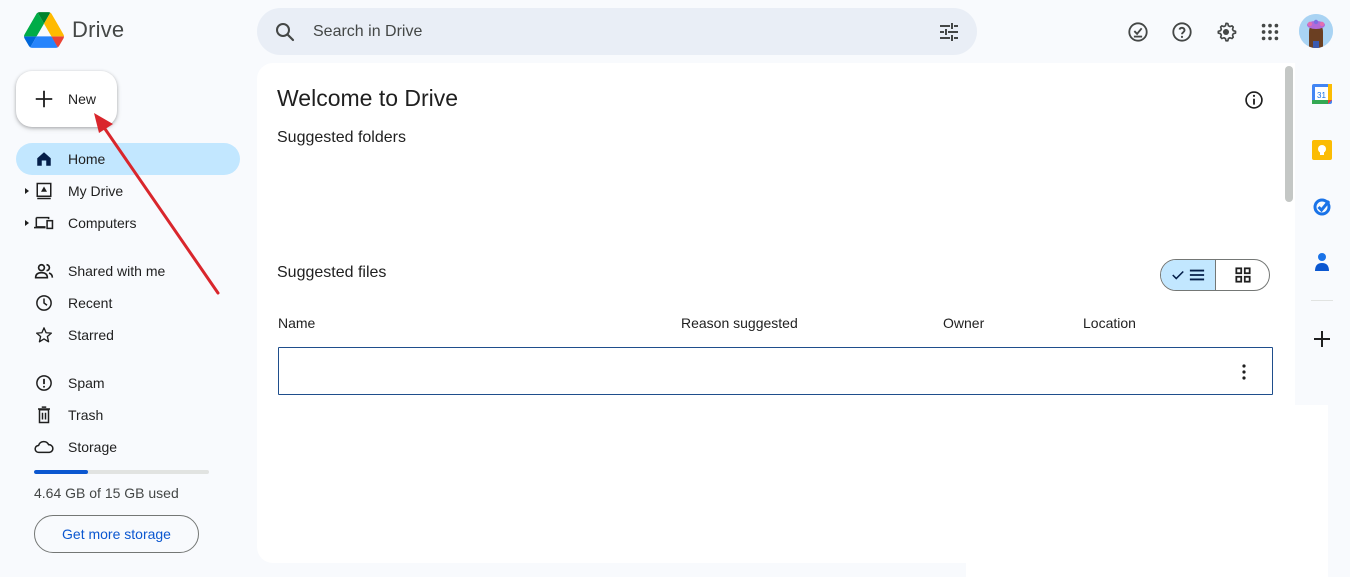 The height and width of the screenshot is (577, 1350). Describe the element at coordinates (128, 335) in the screenshot. I see `sidebar-item-starred: Starred` at that location.